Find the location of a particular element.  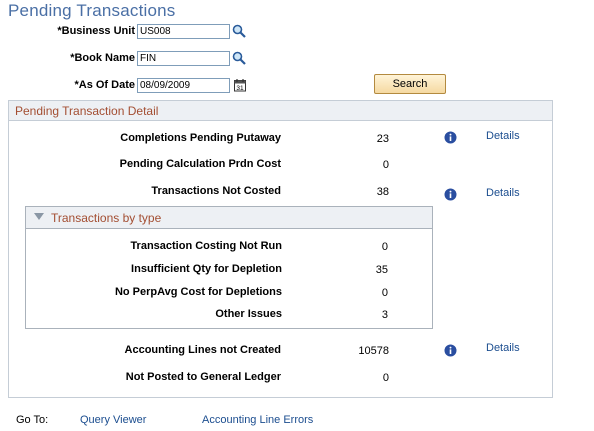

calendar-icon: 31 is located at coordinates (240, 85).